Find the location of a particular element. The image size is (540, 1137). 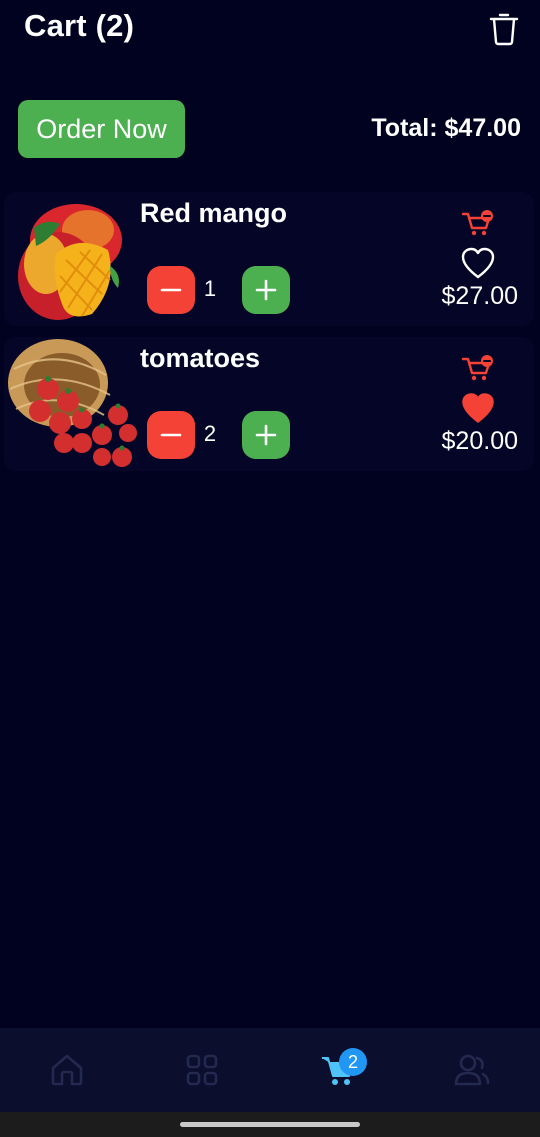

trash-icon is located at coordinates (504, 29).